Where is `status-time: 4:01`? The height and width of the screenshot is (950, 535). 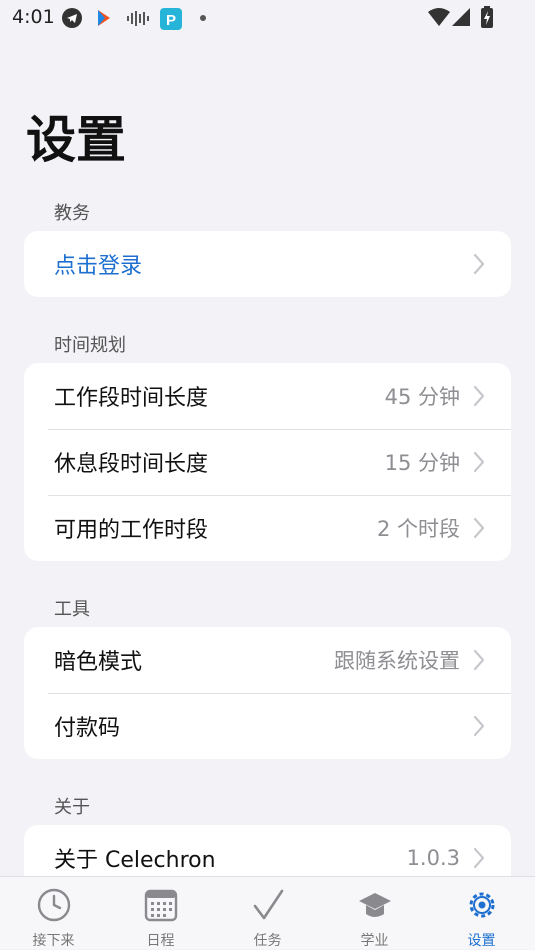 status-time: 4:01 is located at coordinates (33, 17).